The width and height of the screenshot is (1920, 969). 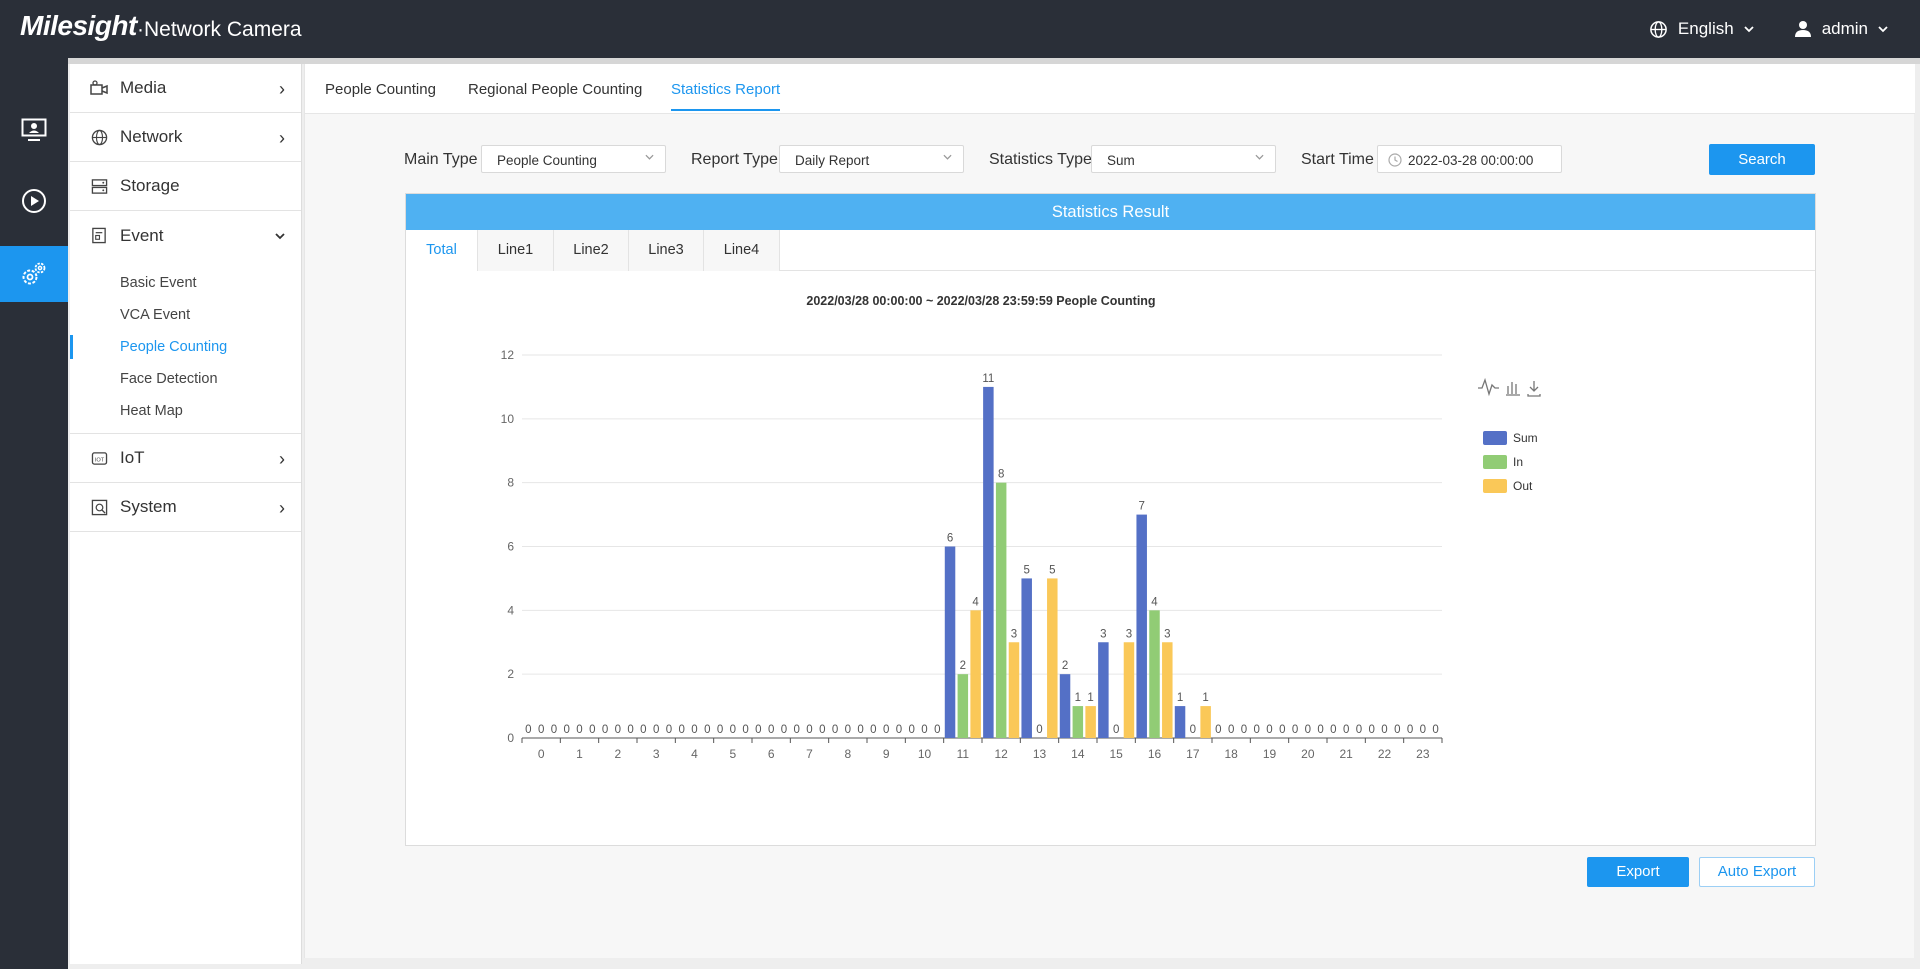 What do you see at coordinates (510, 547) in the screenshot?
I see `y-tick-label: 6` at bounding box center [510, 547].